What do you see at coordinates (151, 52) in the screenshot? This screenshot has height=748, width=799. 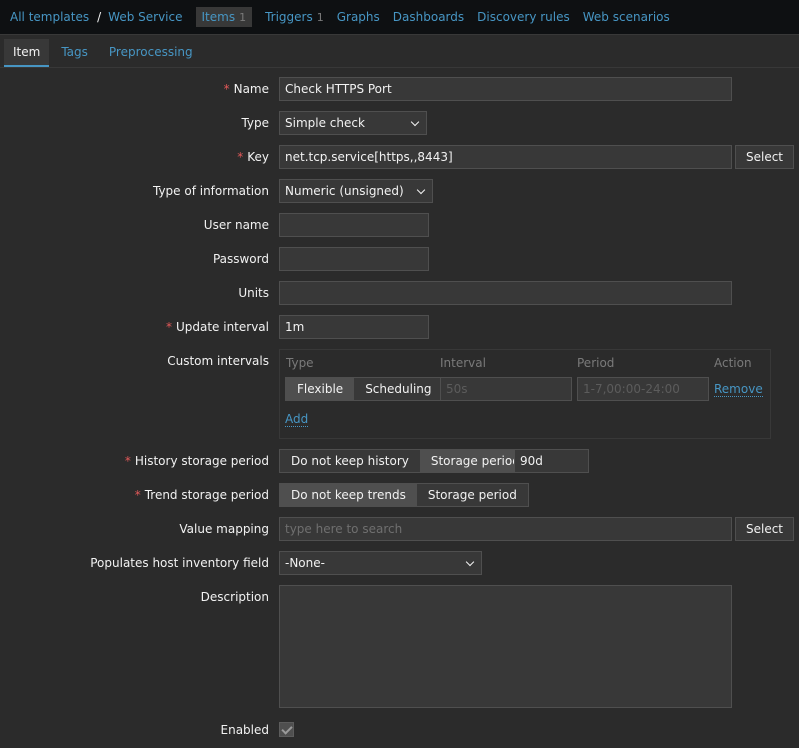 I see `tab-preprocessing: Preprocessing` at bounding box center [151, 52].